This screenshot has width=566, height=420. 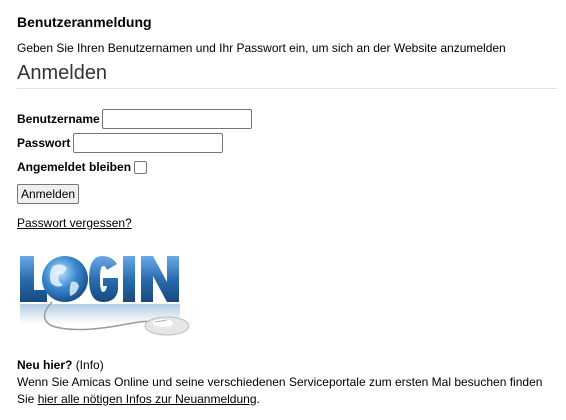 What do you see at coordinates (105, 296) in the screenshot?
I see `login-logo-icon` at bounding box center [105, 296].